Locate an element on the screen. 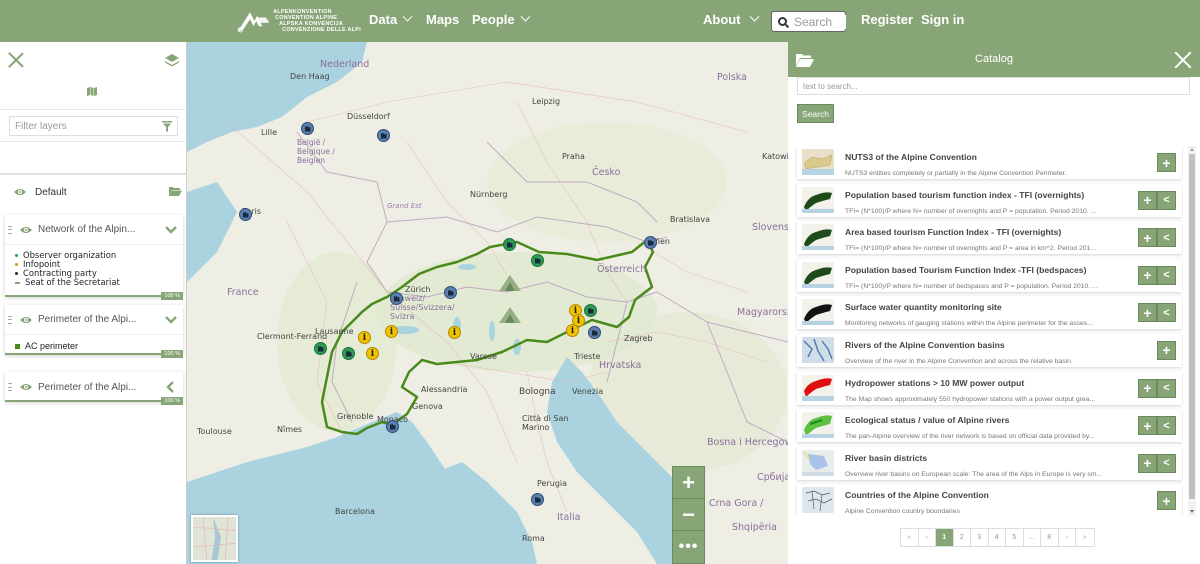 The height and width of the screenshot is (564, 1200). catalog-scrollbar is located at coordinates (1192, 331).